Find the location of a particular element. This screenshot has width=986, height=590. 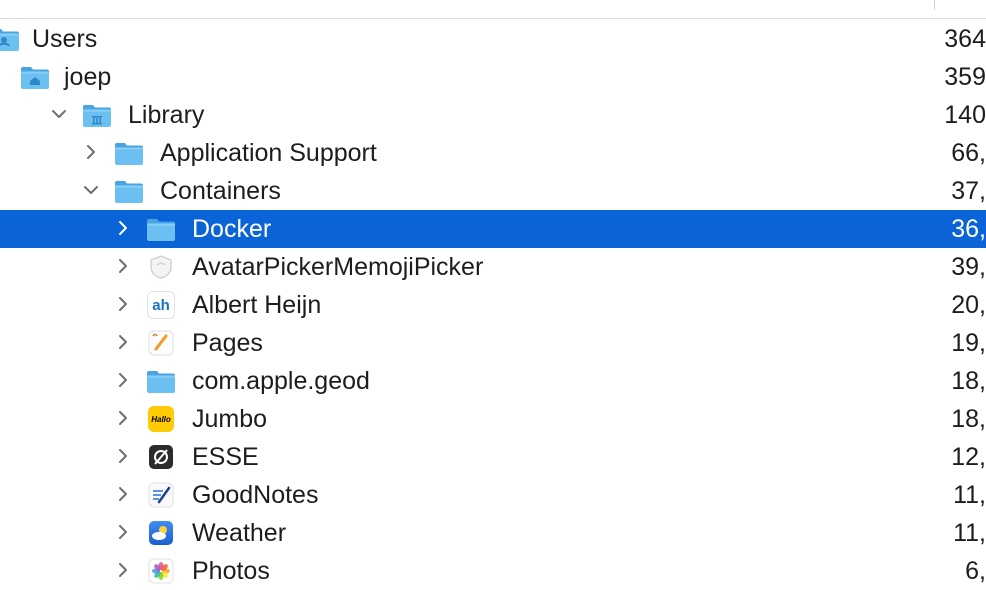

tree-row: joep 359 is located at coordinates (493, 77).